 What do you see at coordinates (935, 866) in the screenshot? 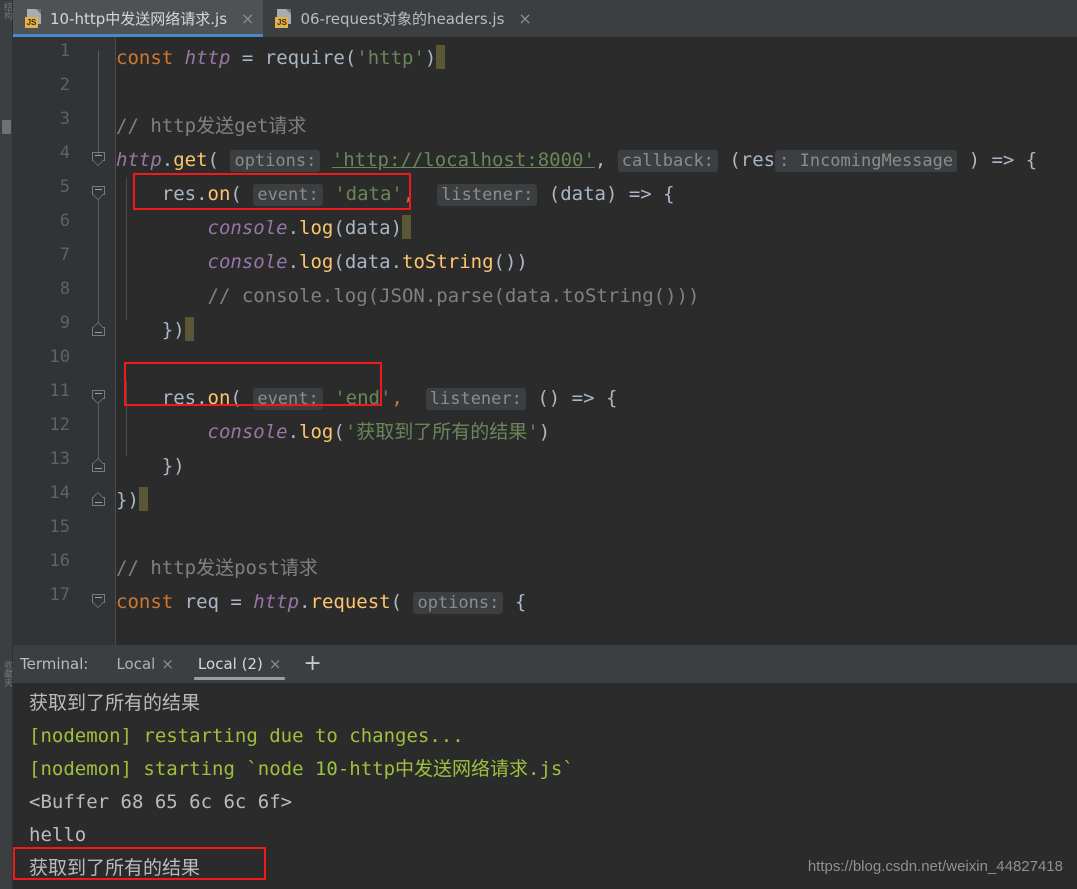
I see `watermark: https://blog.csdn.net/weixin_44827418` at bounding box center [935, 866].